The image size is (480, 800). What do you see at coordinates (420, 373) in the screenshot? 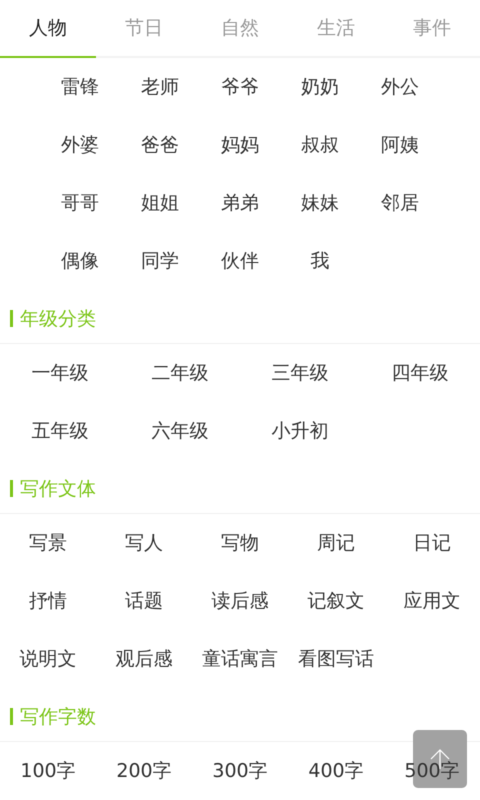
I see `topic-item: 四年级` at bounding box center [420, 373].